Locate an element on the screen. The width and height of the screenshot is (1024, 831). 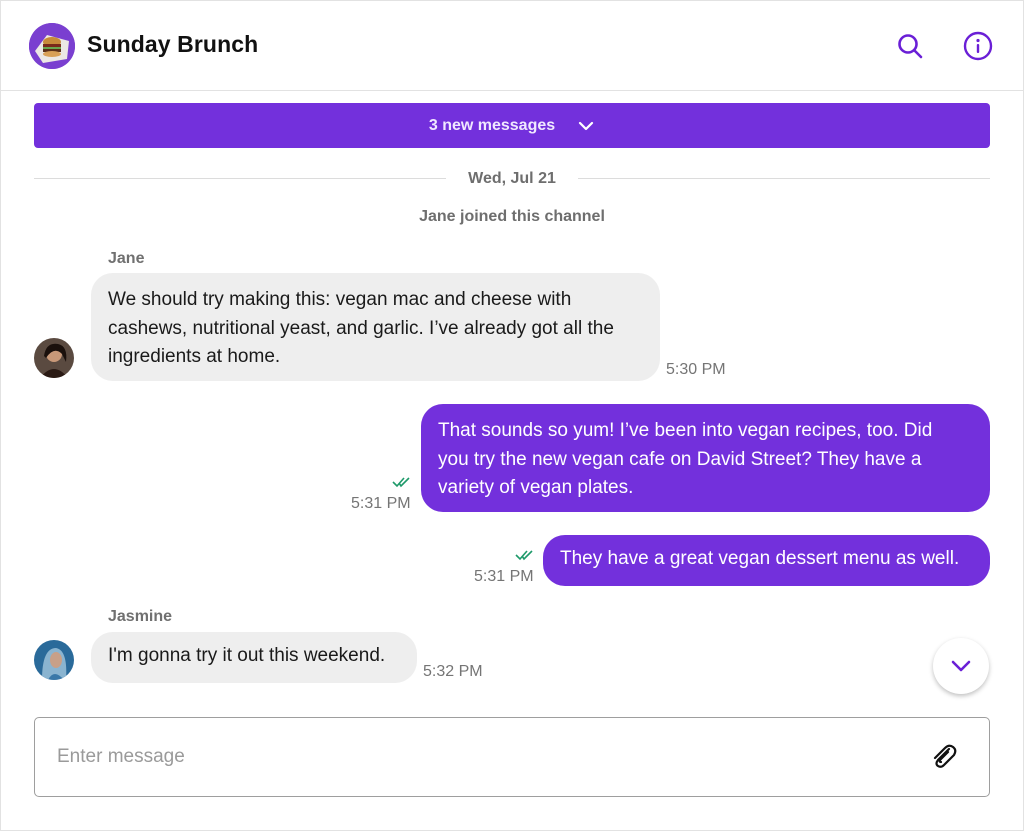
chat-header: Sunday Brunch is located at coordinates (512, 46).